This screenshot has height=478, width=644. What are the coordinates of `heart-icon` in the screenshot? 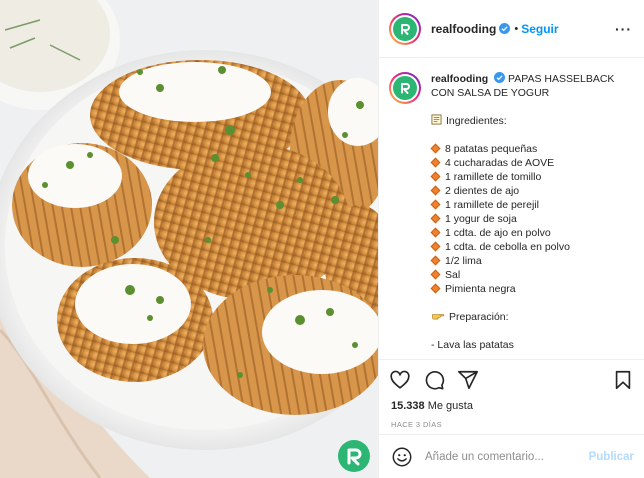 It's located at (400, 380).